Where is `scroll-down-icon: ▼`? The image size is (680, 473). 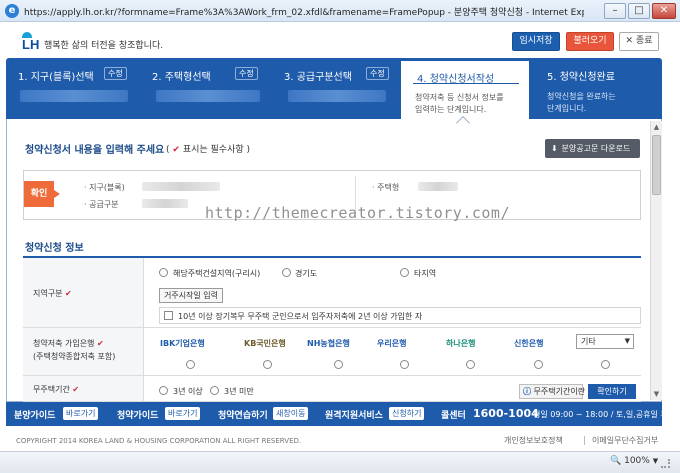
scroll-down-icon: ▼ is located at coordinates (656, 394).